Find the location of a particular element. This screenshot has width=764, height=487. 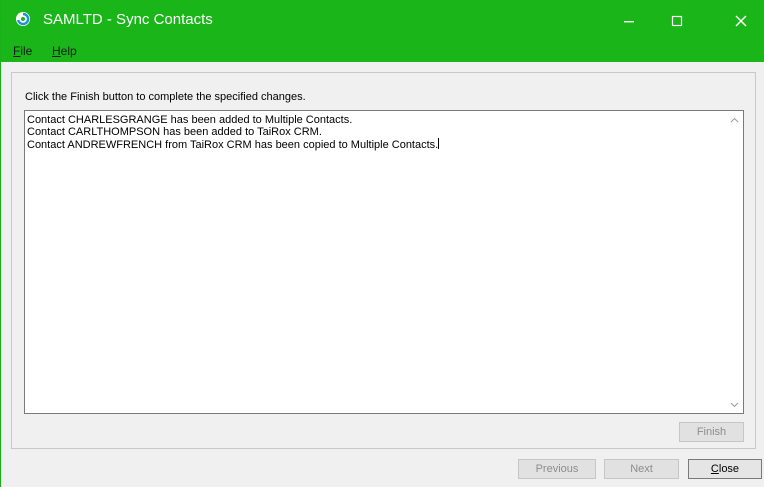

close-window-button is located at coordinates (740, 21).